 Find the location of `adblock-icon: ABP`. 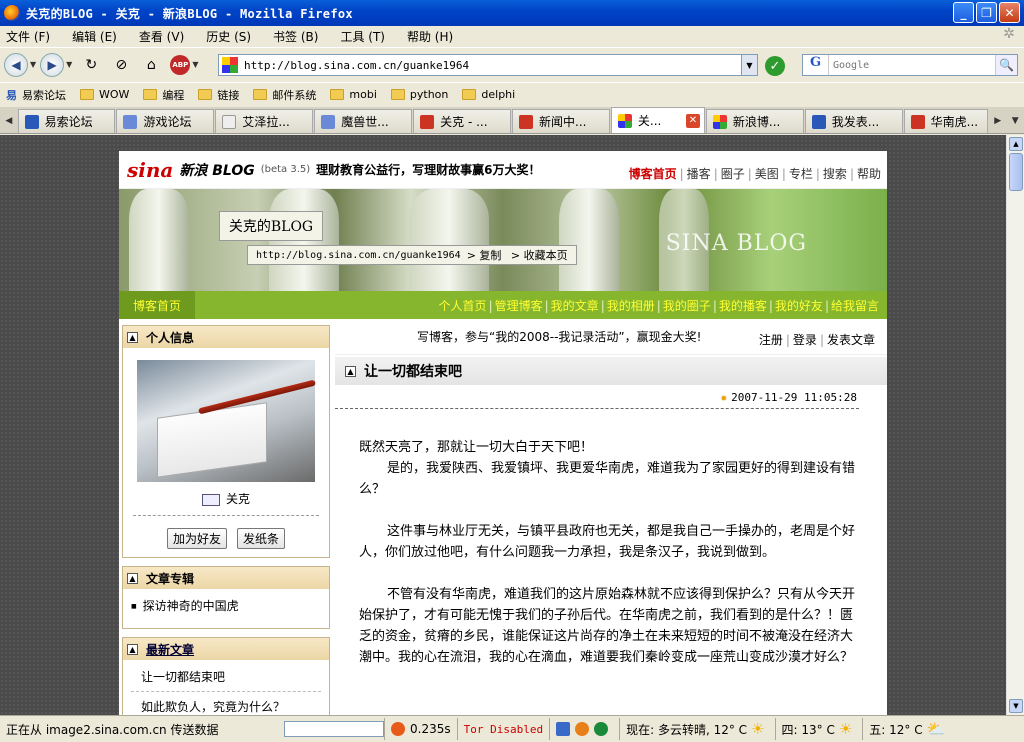

adblock-icon: ABP is located at coordinates (180, 64).